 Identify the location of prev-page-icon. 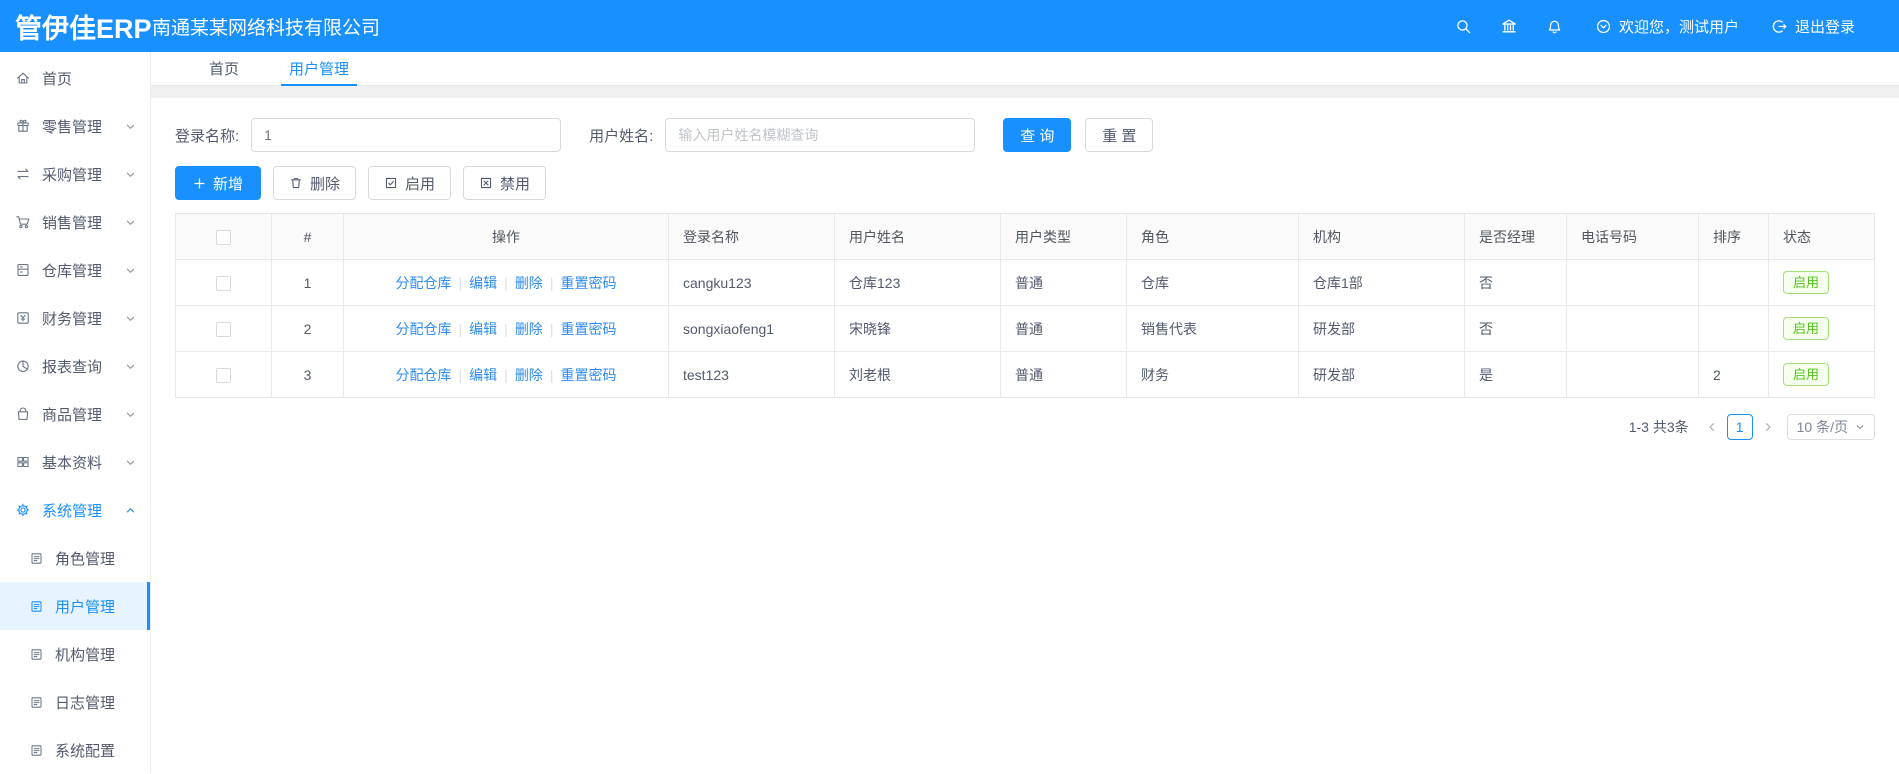
(1712, 427).